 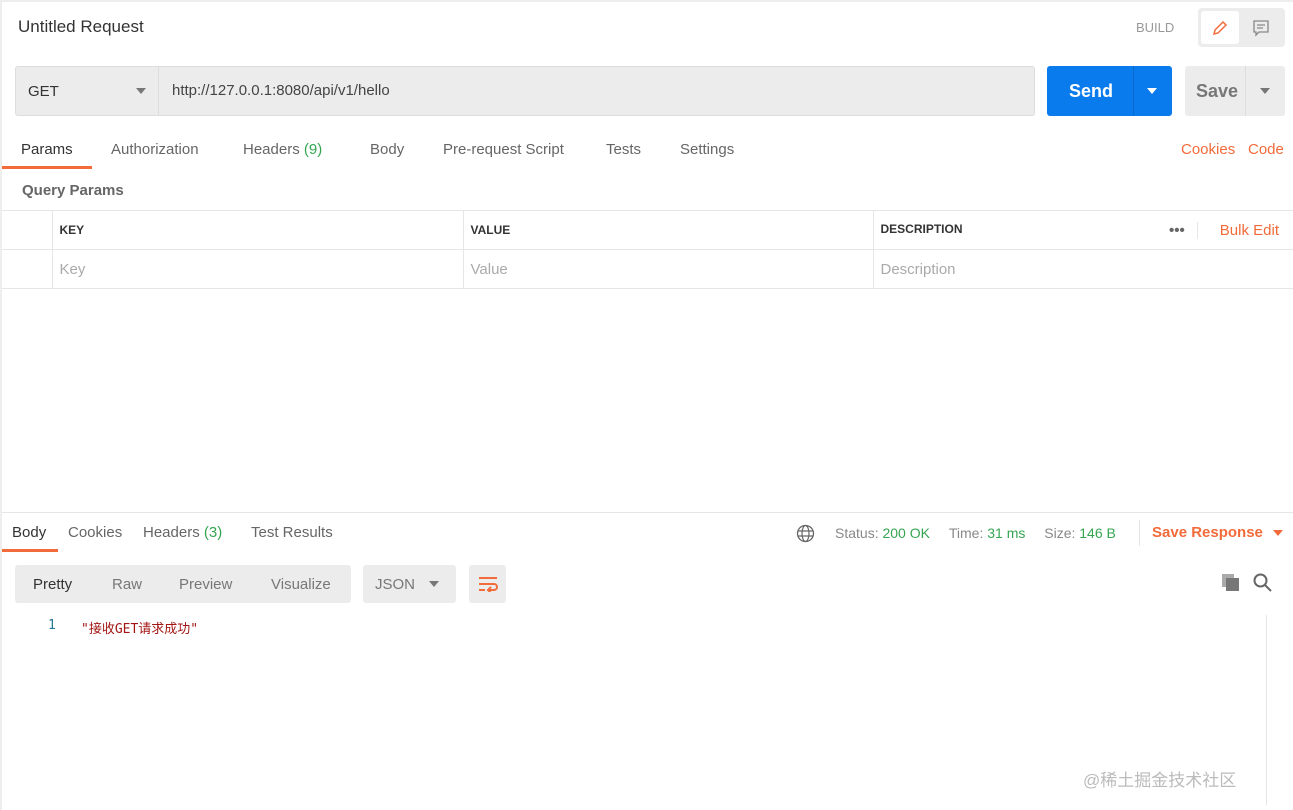 I want to click on value-input: Value, so click(x=667, y=269).